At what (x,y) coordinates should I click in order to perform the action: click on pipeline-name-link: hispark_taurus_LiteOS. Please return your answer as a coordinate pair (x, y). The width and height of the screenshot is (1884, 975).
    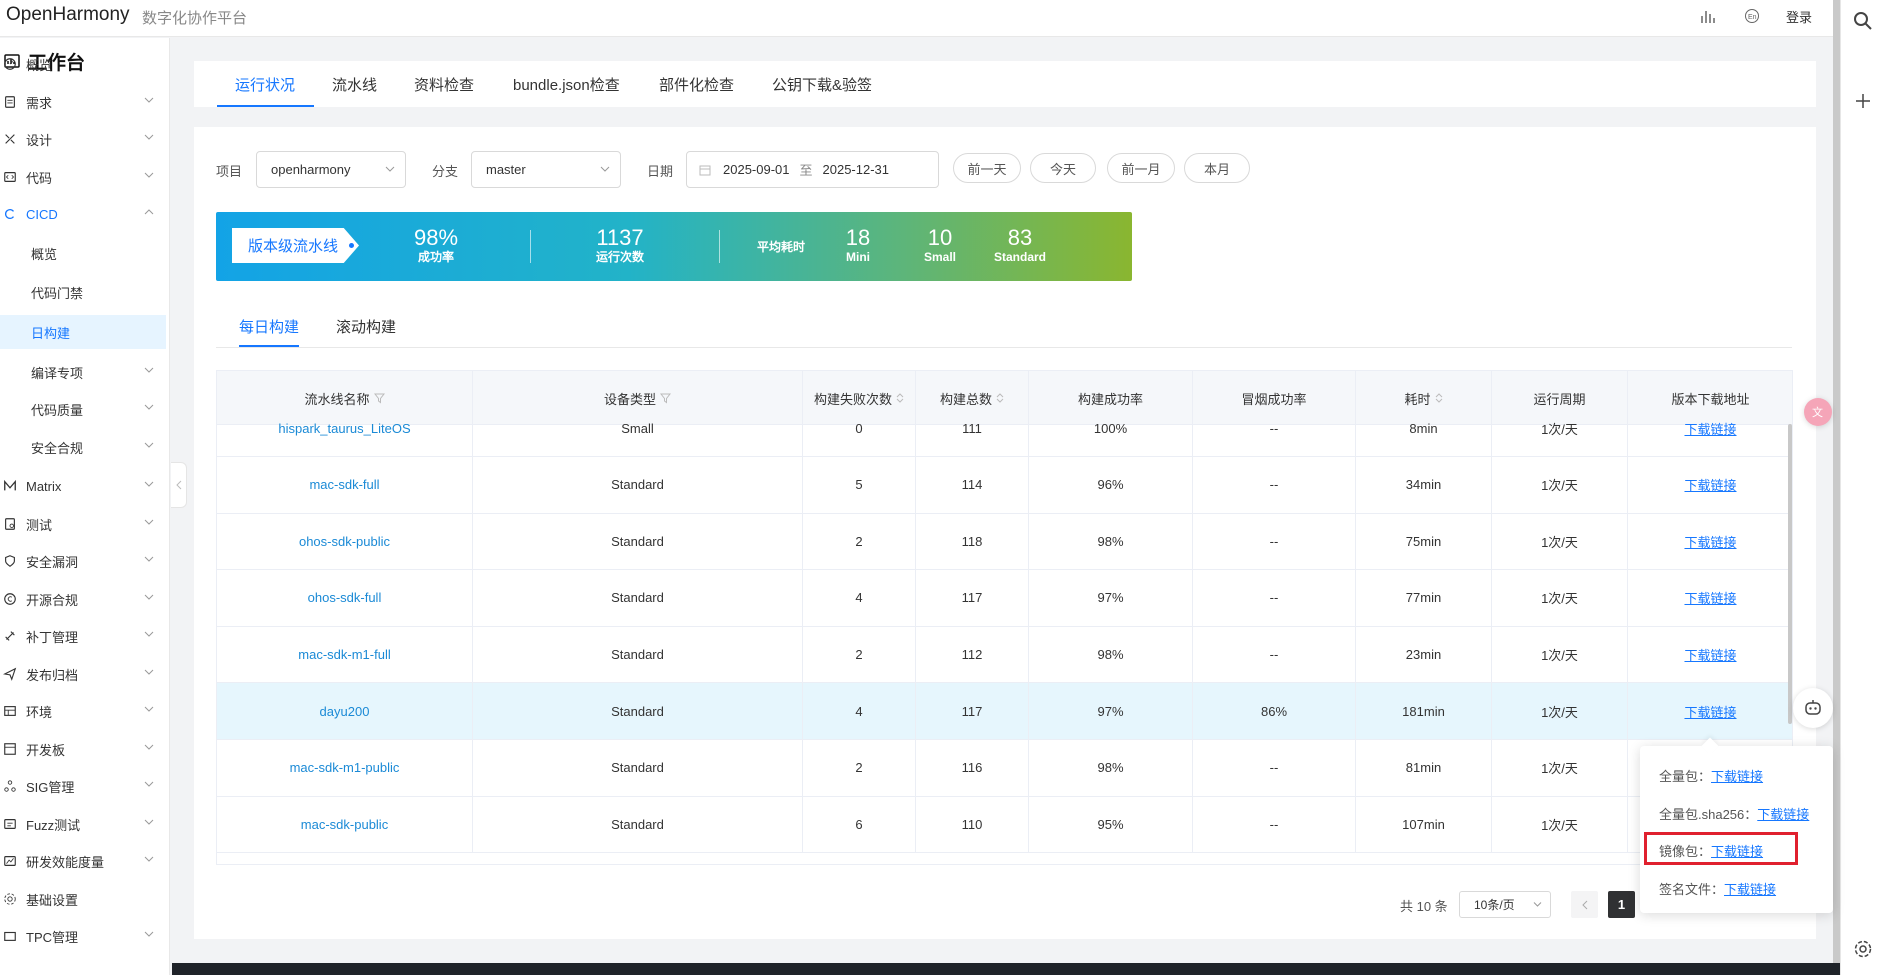
    Looking at the image, I should click on (345, 428).